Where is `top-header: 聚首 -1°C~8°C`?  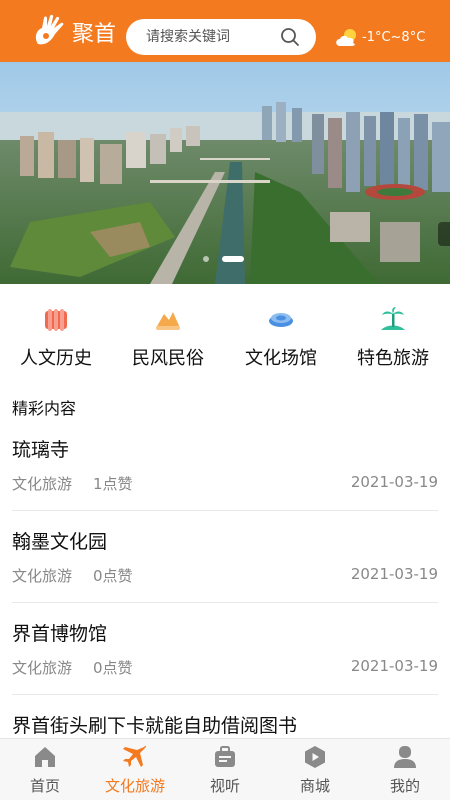 top-header: 聚首 -1°C~8°C is located at coordinates (225, 31).